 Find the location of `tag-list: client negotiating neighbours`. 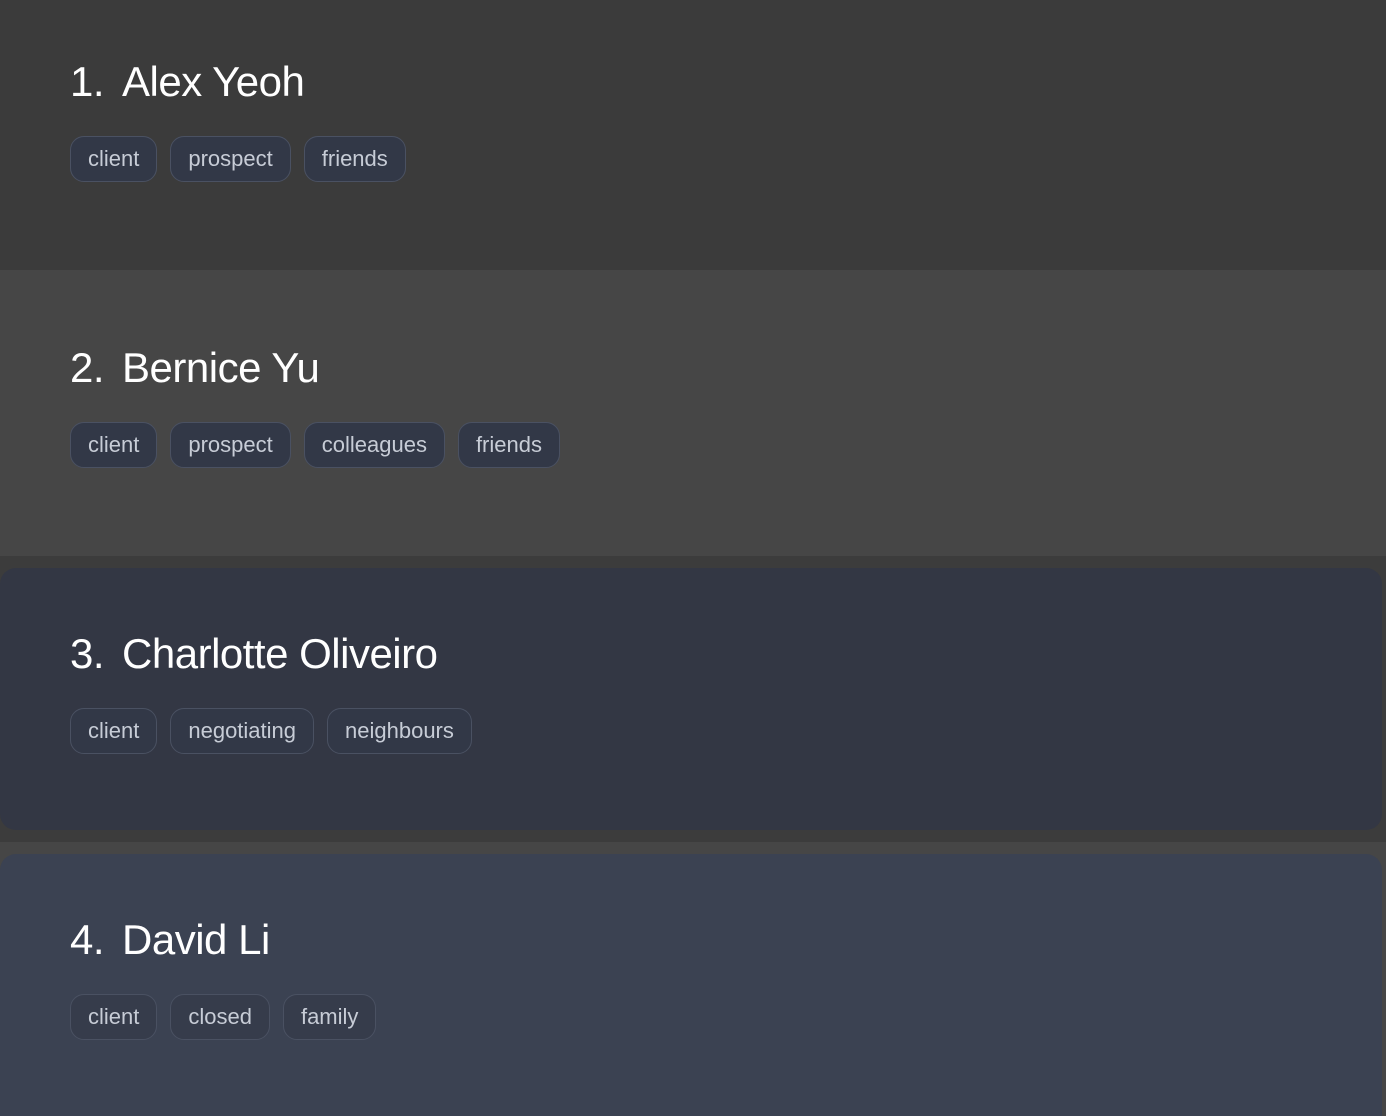

tag-list: client negotiating neighbours is located at coordinates (271, 731).